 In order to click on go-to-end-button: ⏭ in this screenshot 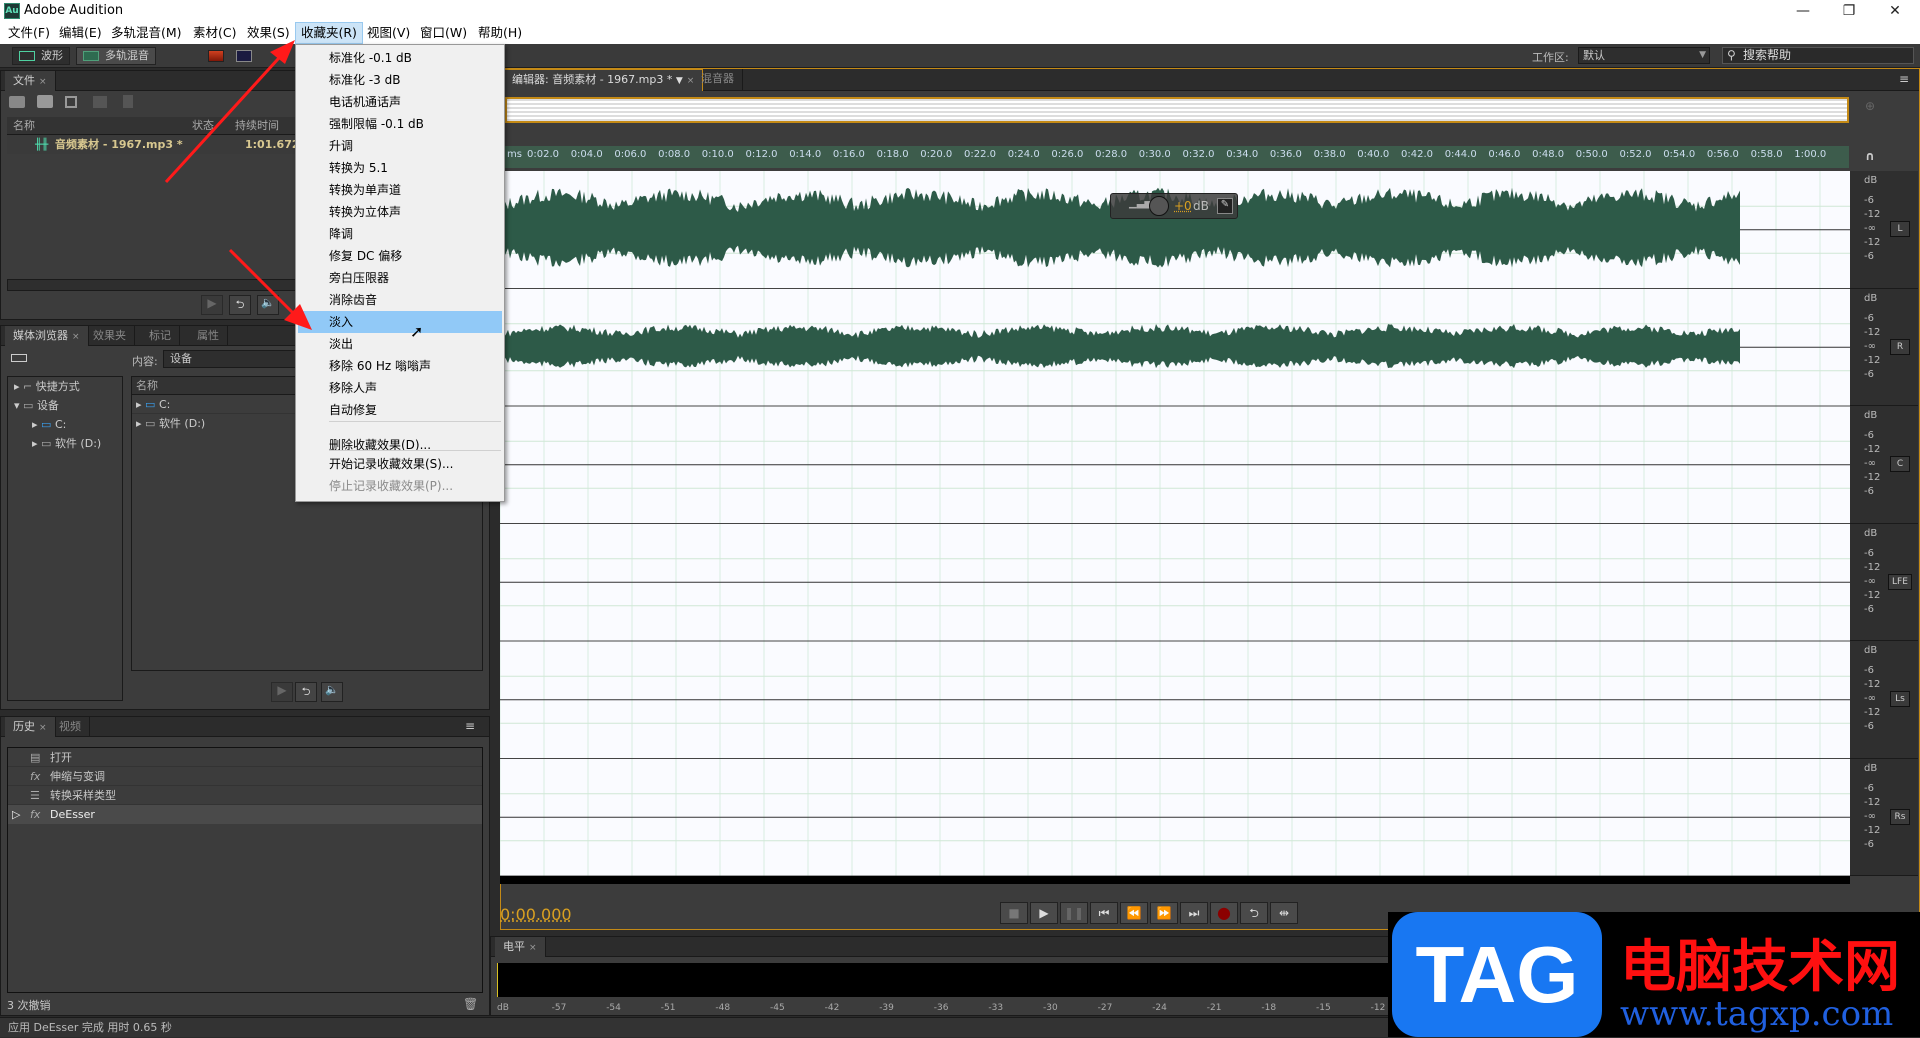, I will do `click(1194, 913)`.